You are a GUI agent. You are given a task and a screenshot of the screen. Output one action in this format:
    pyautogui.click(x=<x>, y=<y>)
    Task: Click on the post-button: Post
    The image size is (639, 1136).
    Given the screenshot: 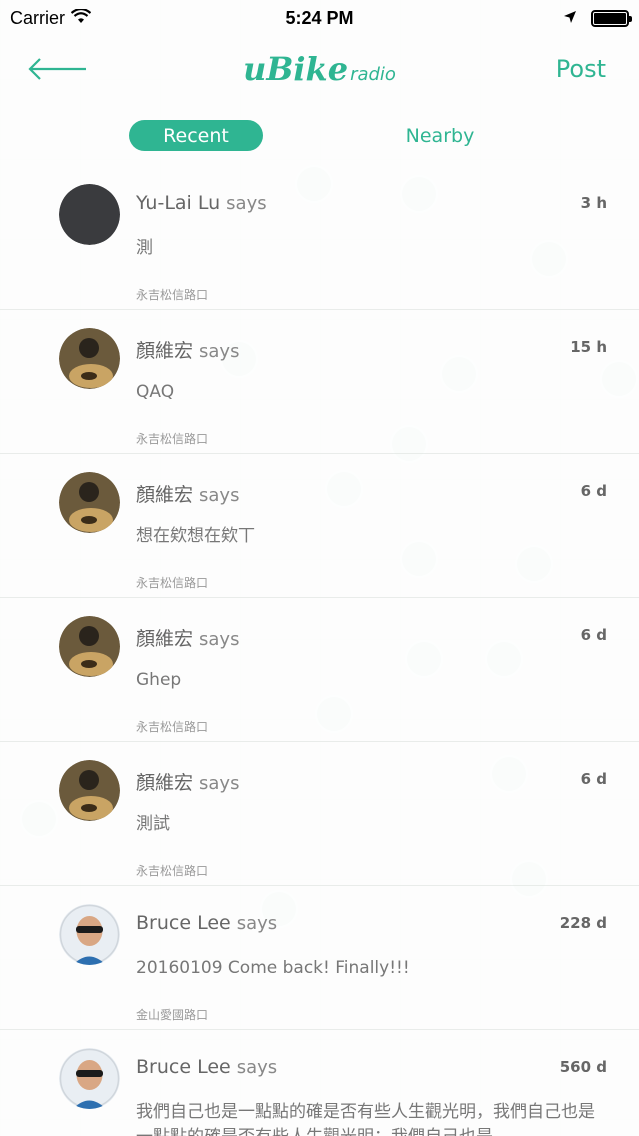 What is the action you would take?
    pyautogui.click(x=581, y=69)
    